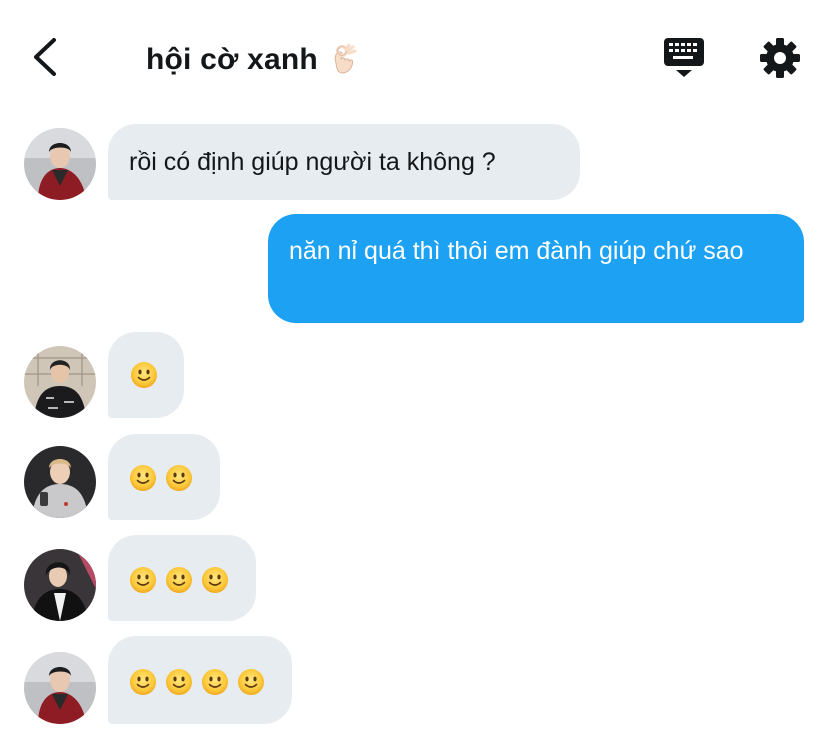 The width and height of the screenshot is (828, 755). I want to click on gear-icon, so click(780, 58).